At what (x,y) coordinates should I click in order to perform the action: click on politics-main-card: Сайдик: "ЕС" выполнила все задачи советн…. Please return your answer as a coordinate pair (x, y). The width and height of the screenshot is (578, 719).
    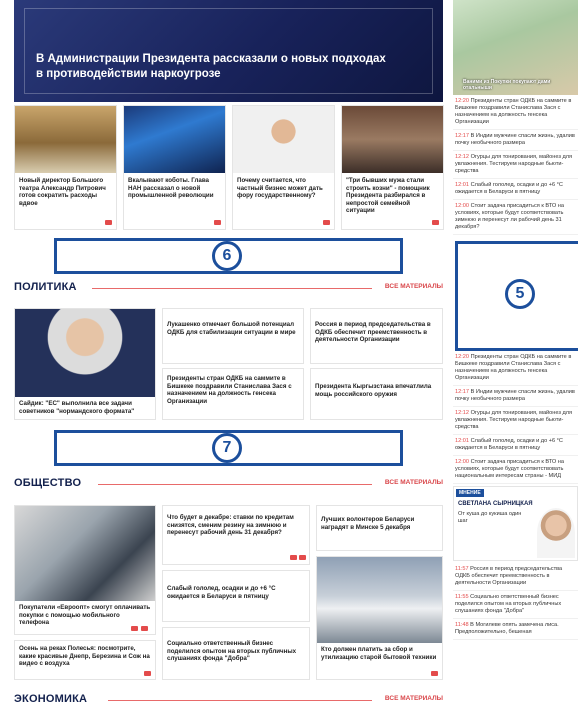
    Looking at the image, I should click on (85, 364).